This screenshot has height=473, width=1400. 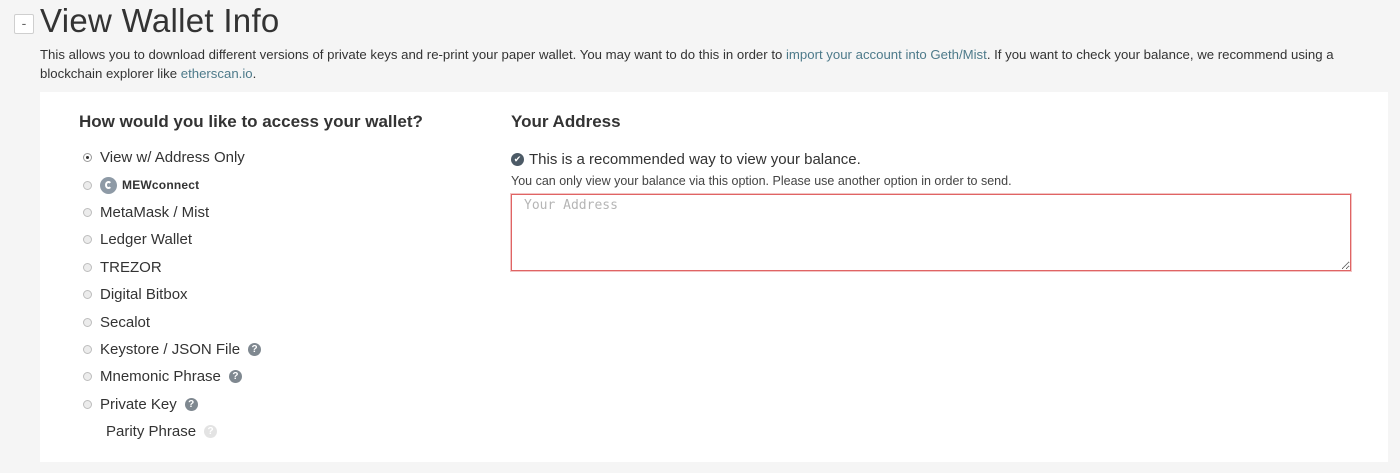 What do you see at coordinates (160, 20) in the screenshot?
I see `page-title: View Wallet Info` at bounding box center [160, 20].